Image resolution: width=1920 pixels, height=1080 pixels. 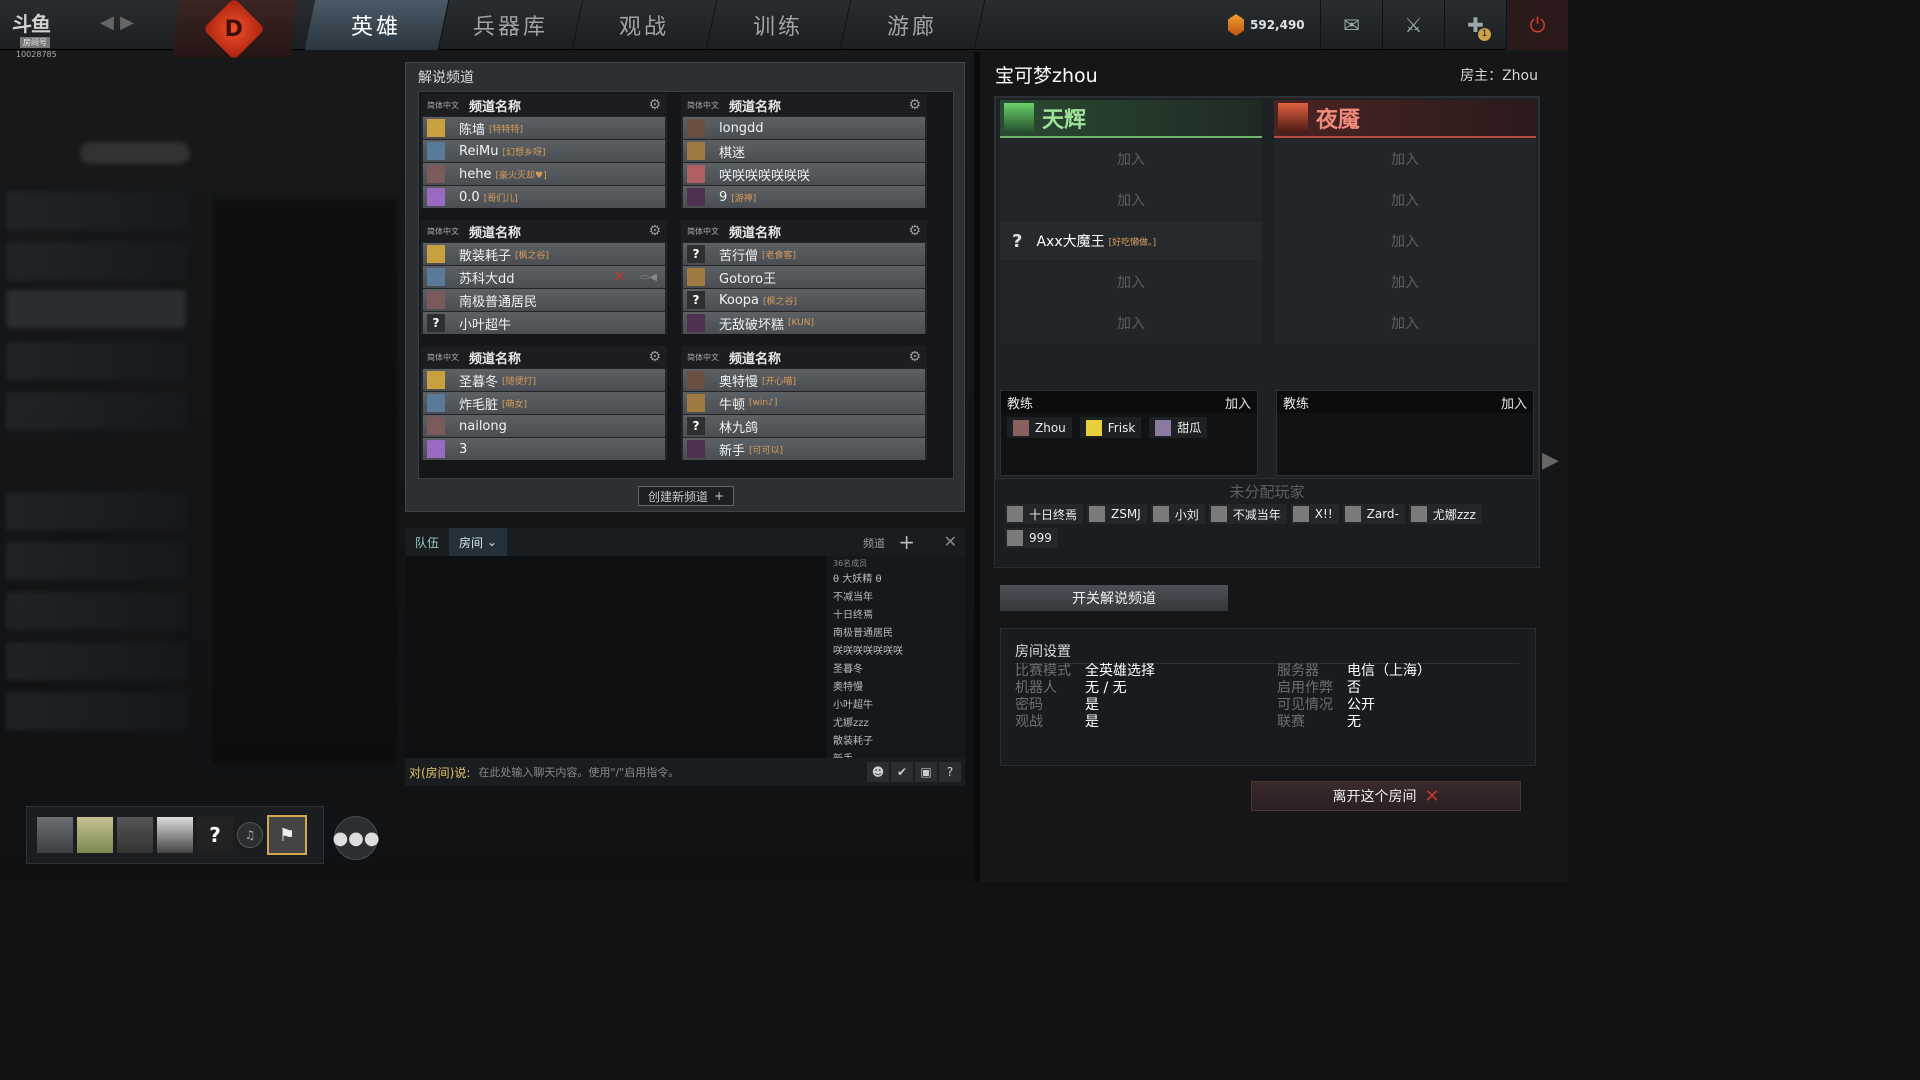 I want to click on chat-member: 南极普通居民, so click(x=896, y=634).